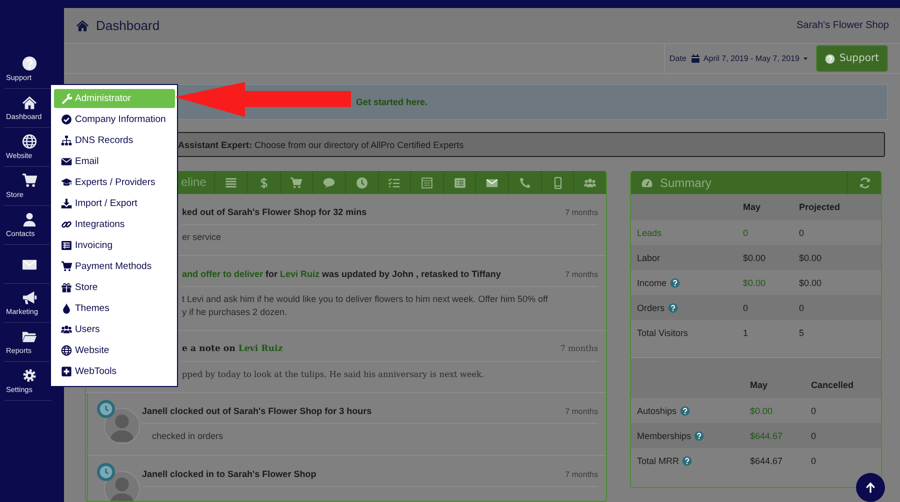 The image size is (900, 502). Describe the element at coordinates (114, 350) in the screenshot. I see `menu-item: Website` at that location.